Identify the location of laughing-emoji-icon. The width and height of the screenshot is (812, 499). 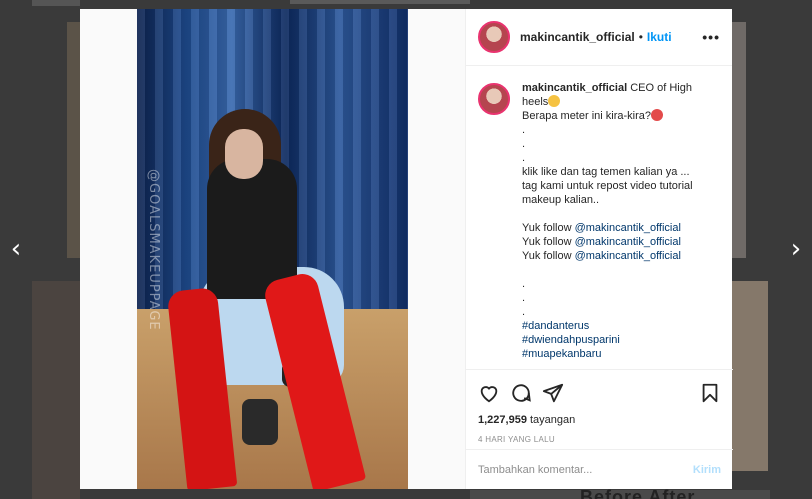
(554, 101).